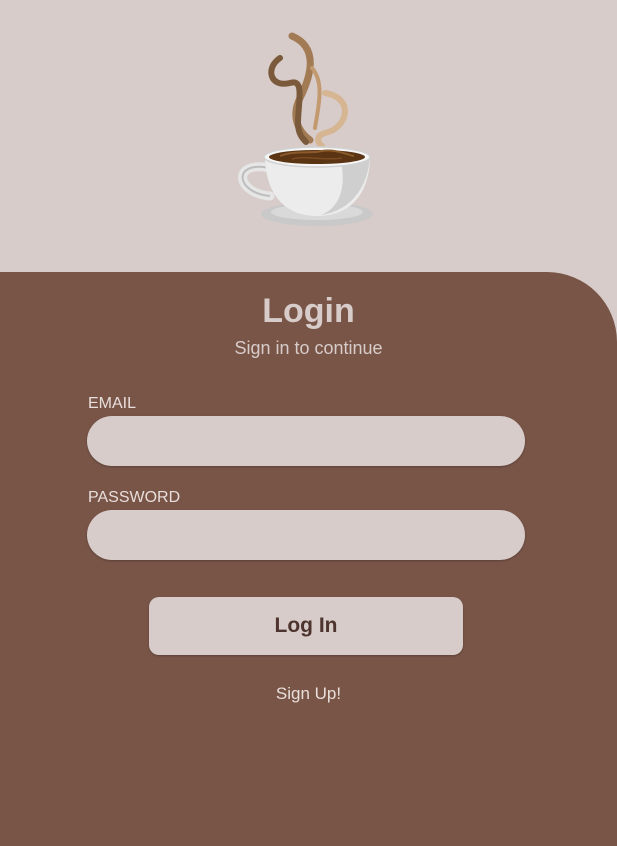 The height and width of the screenshot is (846, 617). I want to click on page-subtitle: Sign in to continue, so click(308, 348).